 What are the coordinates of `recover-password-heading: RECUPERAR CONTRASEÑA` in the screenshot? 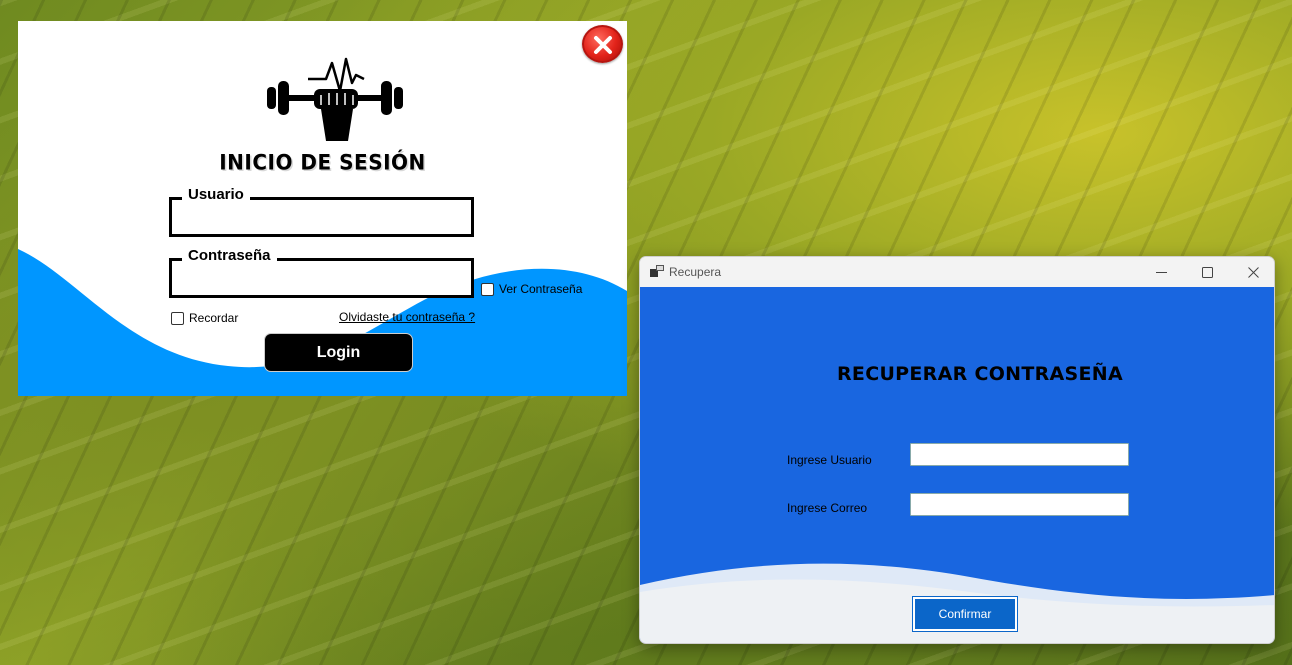 It's located at (980, 374).